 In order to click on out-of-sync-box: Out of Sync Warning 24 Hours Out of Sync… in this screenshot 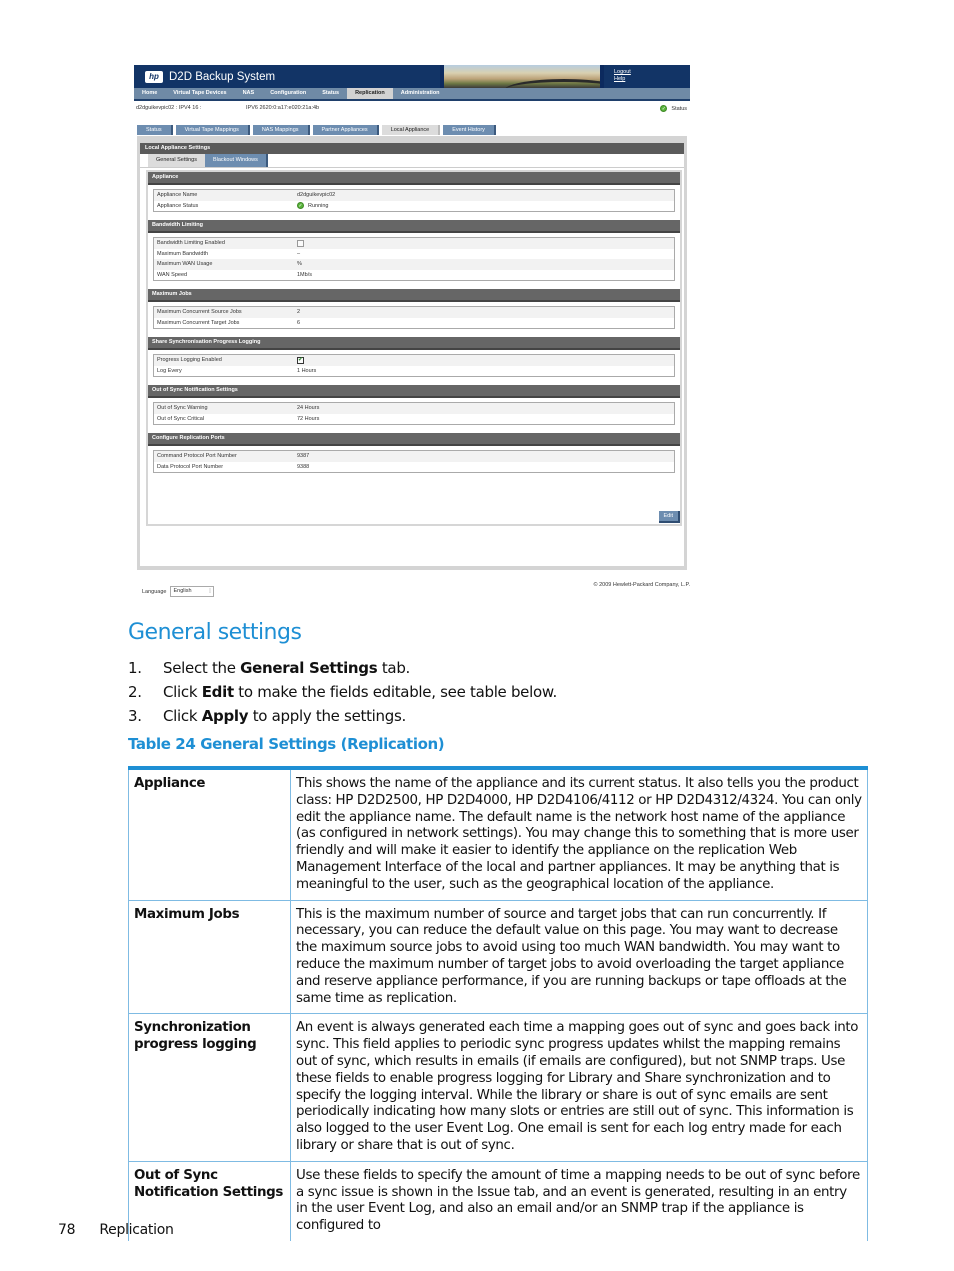, I will do `click(414, 413)`.